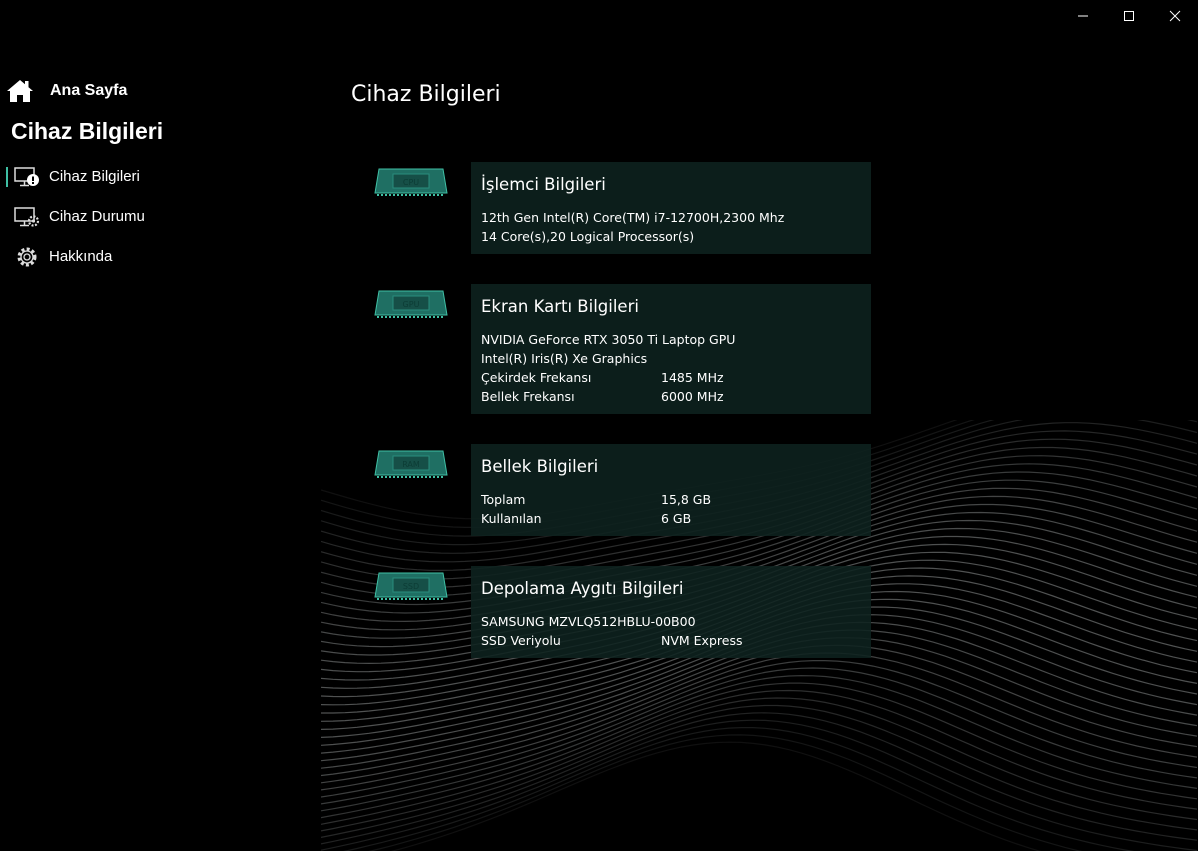 The image size is (1198, 851). Describe the element at coordinates (20, 91) in the screenshot. I see `home-icon` at that location.